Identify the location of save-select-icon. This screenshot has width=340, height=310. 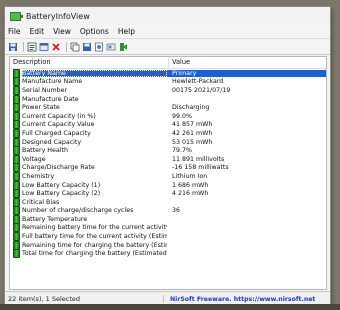
(87, 47).